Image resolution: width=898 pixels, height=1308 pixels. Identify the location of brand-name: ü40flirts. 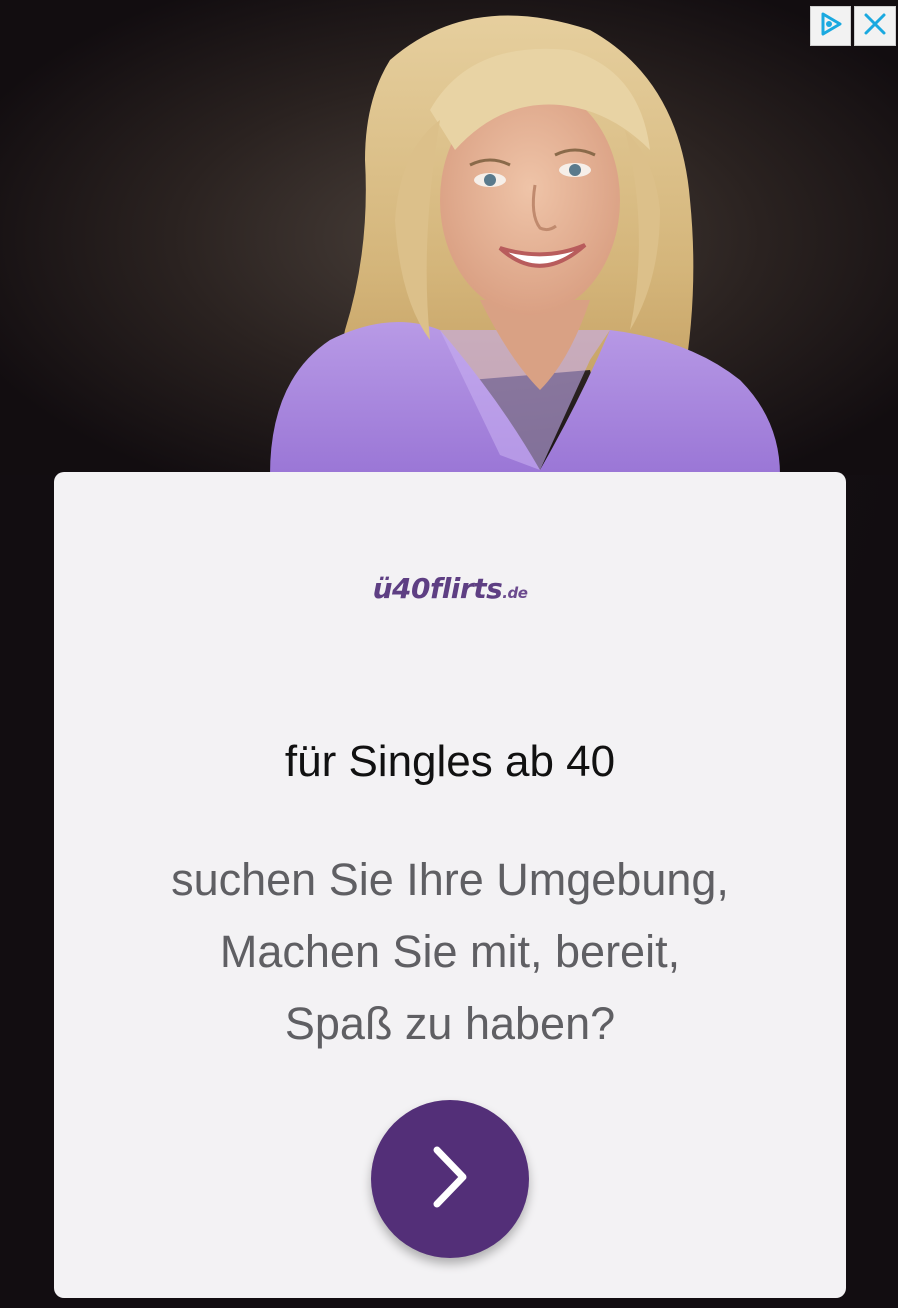
(437, 588).